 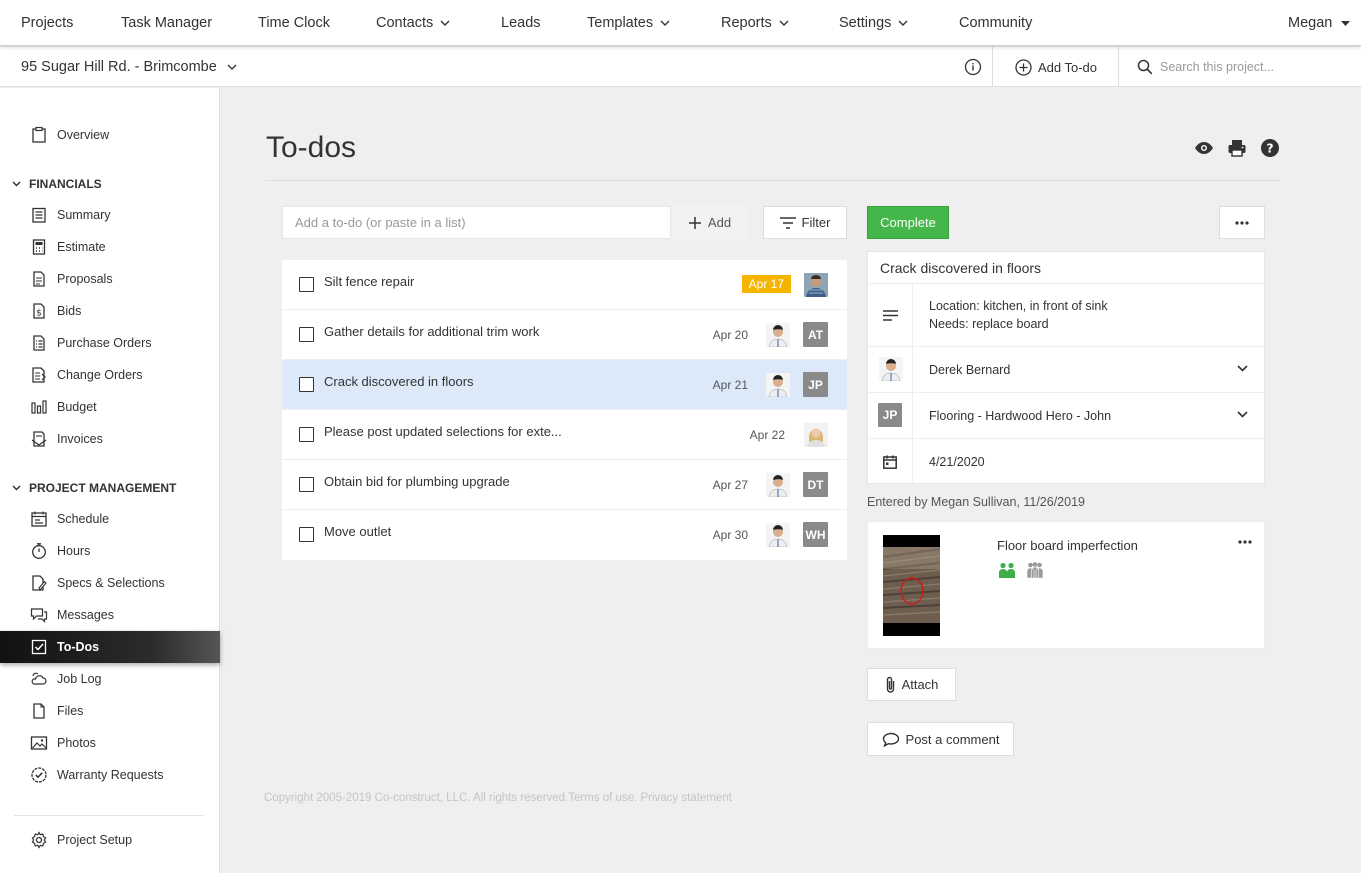 I want to click on sidebar-divider, so click(x=109, y=815).